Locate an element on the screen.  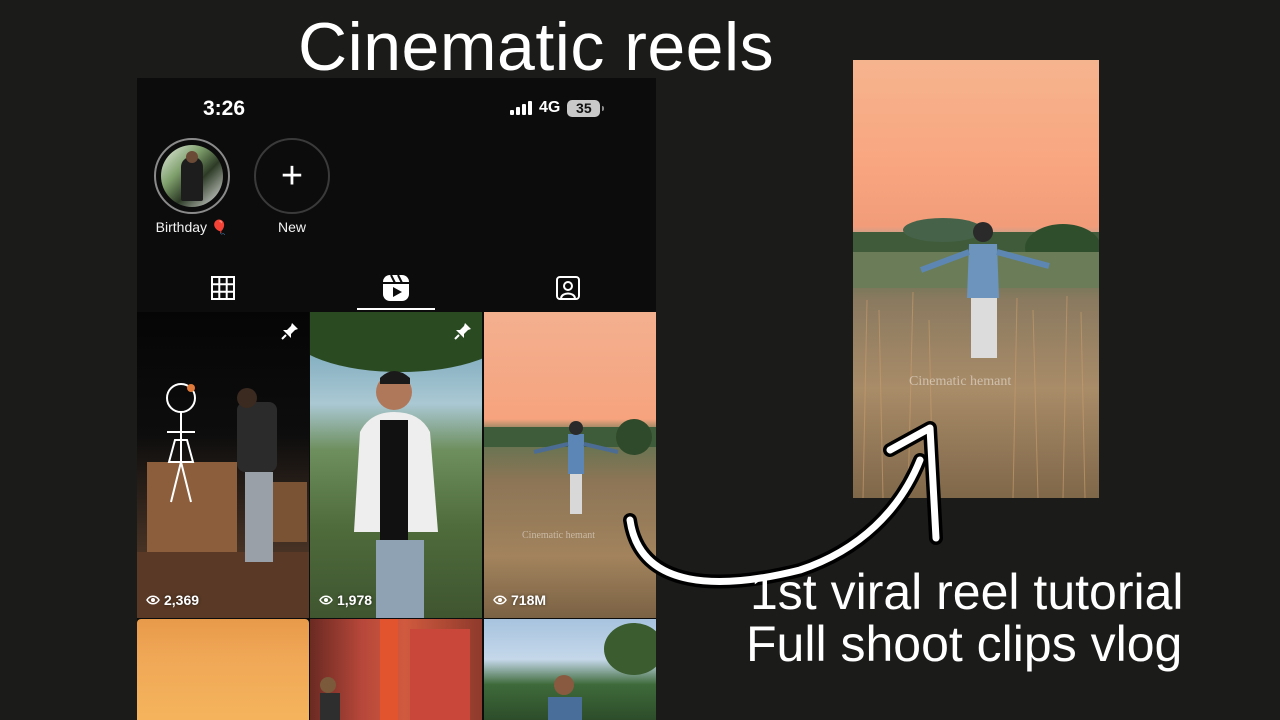
video-title: Cinematic reels is located at coordinates (536, 47).